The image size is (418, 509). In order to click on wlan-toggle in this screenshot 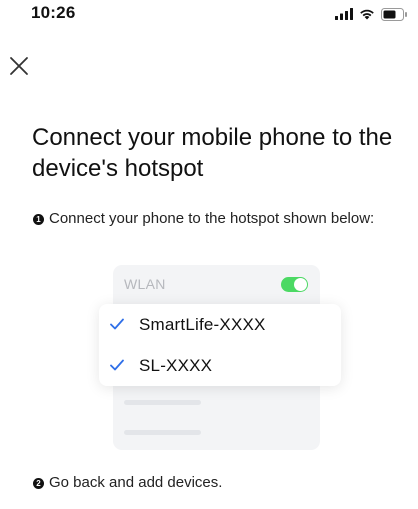, I will do `click(294, 284)`.